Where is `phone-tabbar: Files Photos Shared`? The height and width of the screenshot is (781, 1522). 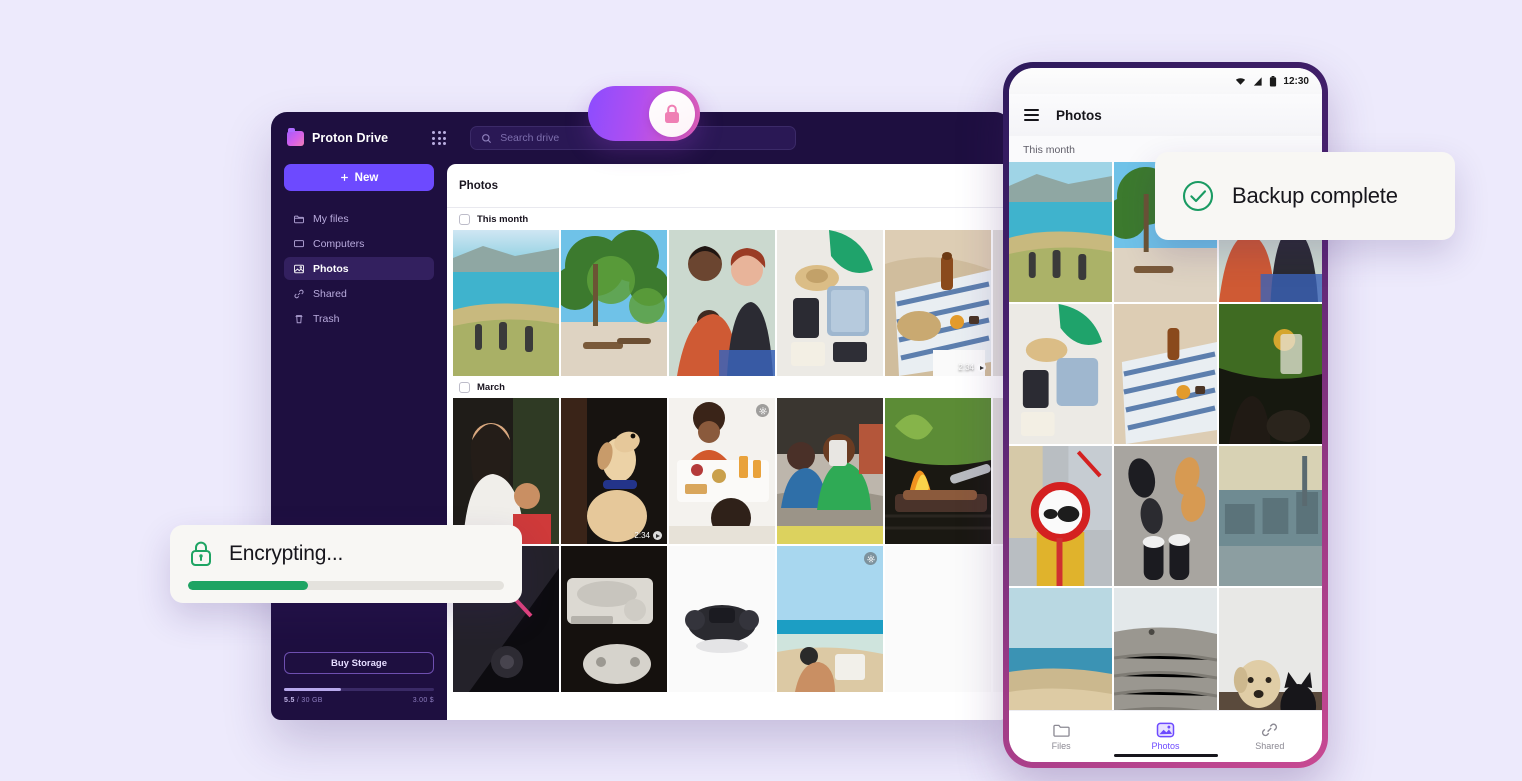
phone-tabbar: Files Photos Shared is located at coordinates (1165, 736).